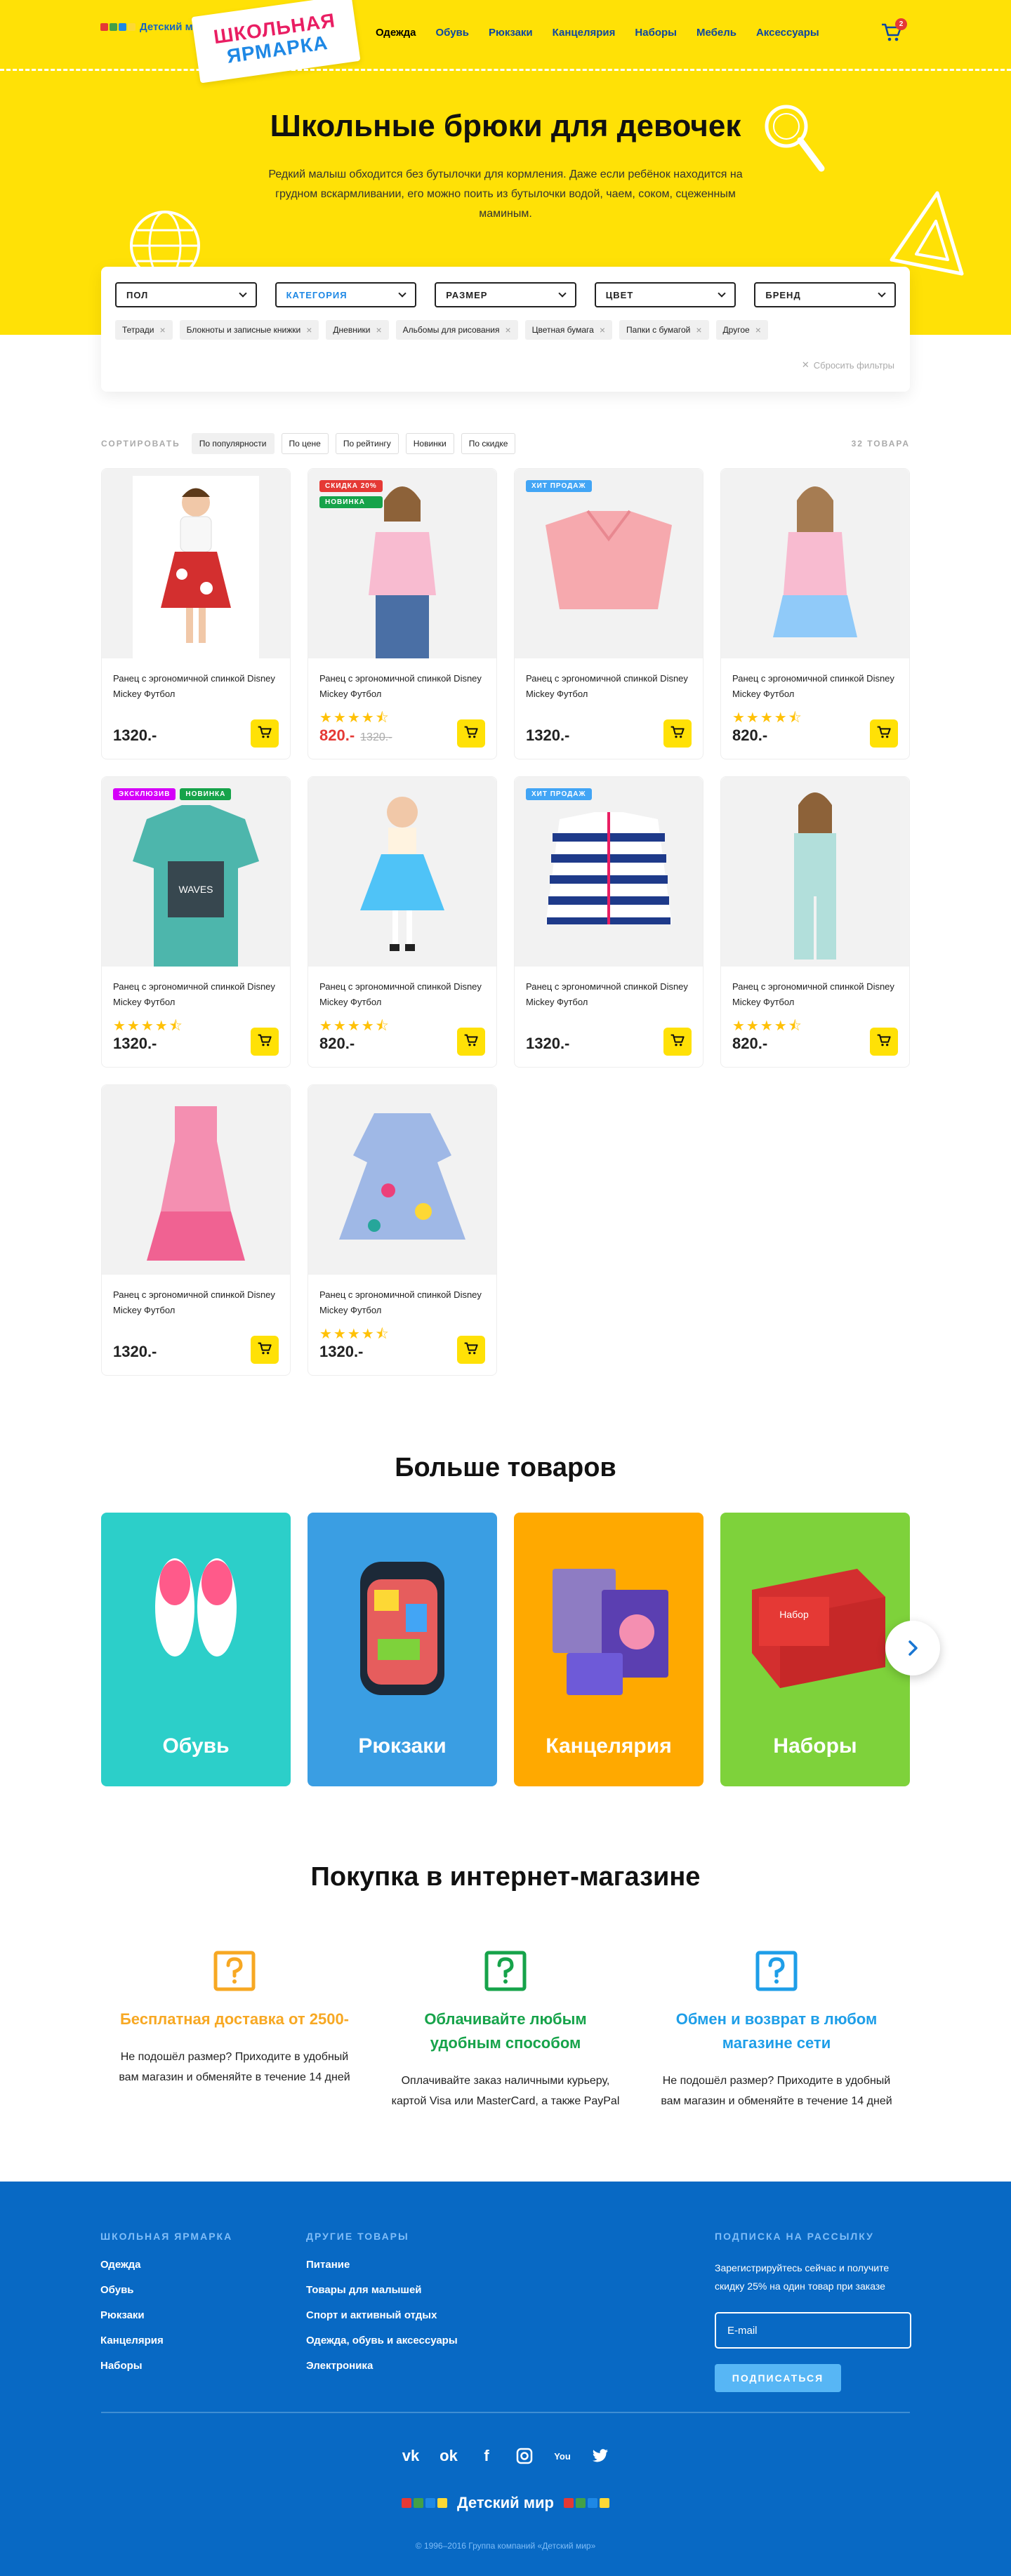  I want to click on nav-item-backpacks: Рюкзаки, so click(511, 33).